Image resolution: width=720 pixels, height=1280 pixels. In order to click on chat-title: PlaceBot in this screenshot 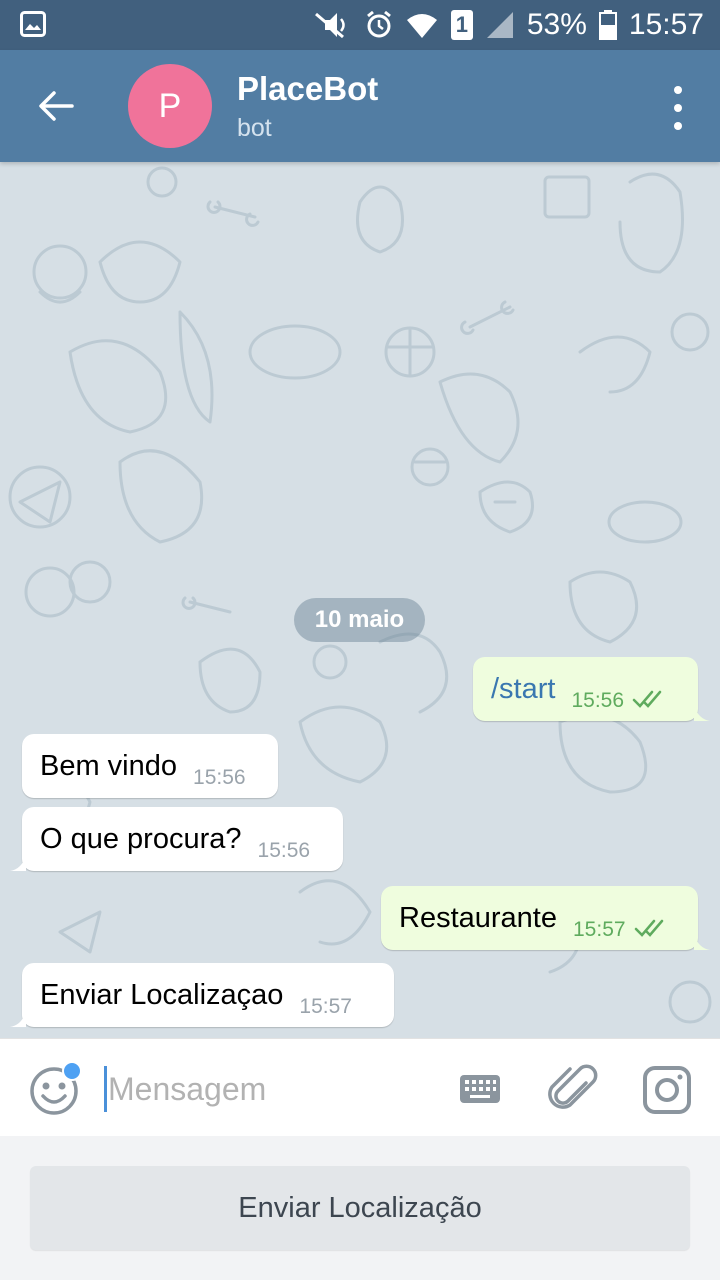, I will do `click(307, 89)`.